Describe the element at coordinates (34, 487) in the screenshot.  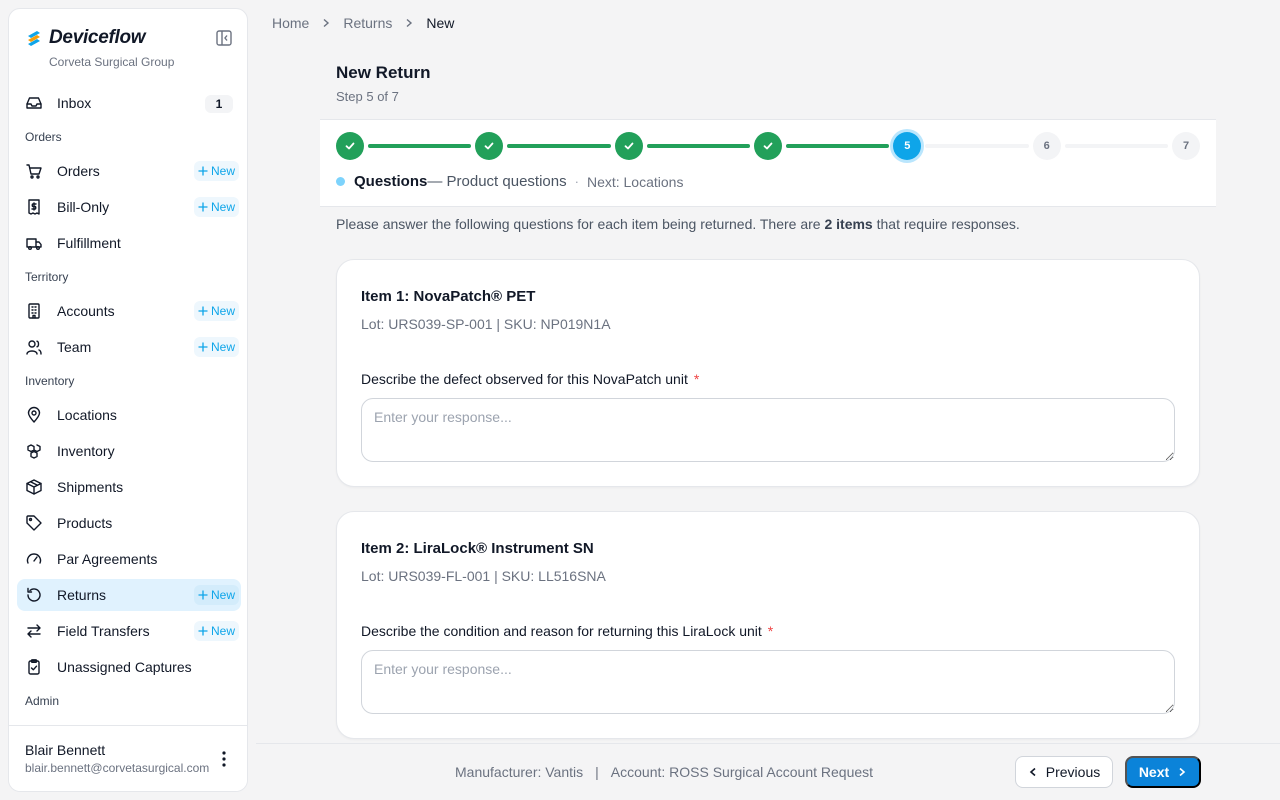
I see `package-icon` at that location.